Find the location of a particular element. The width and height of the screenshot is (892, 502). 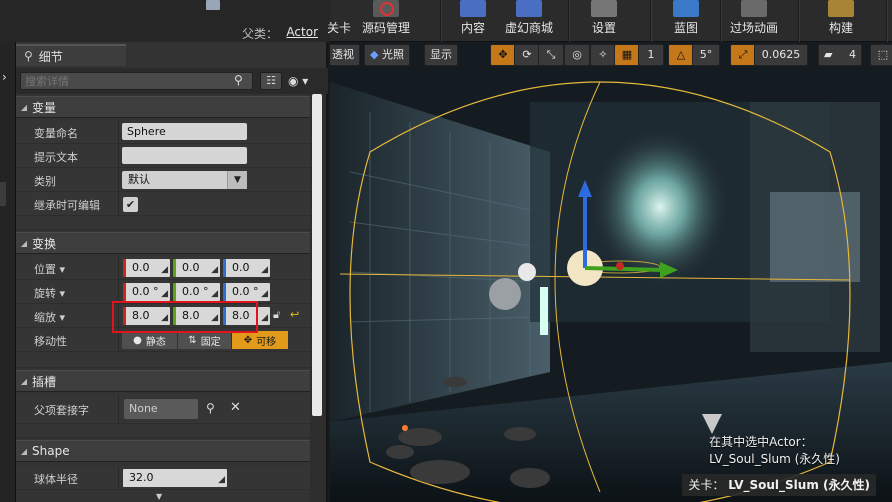

rotation-z-field: 0.0 ° ◢ is located at coordinates (246, 292).